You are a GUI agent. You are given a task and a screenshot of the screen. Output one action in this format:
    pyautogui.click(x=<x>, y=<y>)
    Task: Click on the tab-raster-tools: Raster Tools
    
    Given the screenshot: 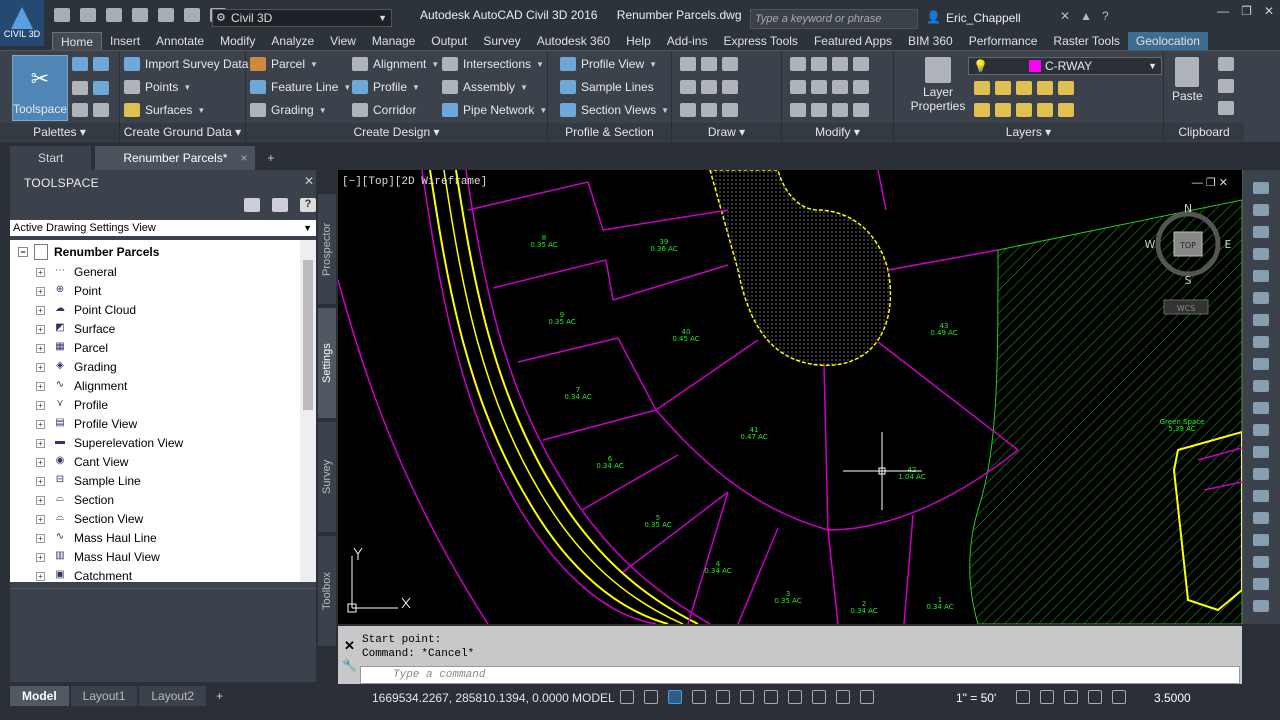 What is the action you would take?
    pyautogui.click(x=1086, y=41)
    